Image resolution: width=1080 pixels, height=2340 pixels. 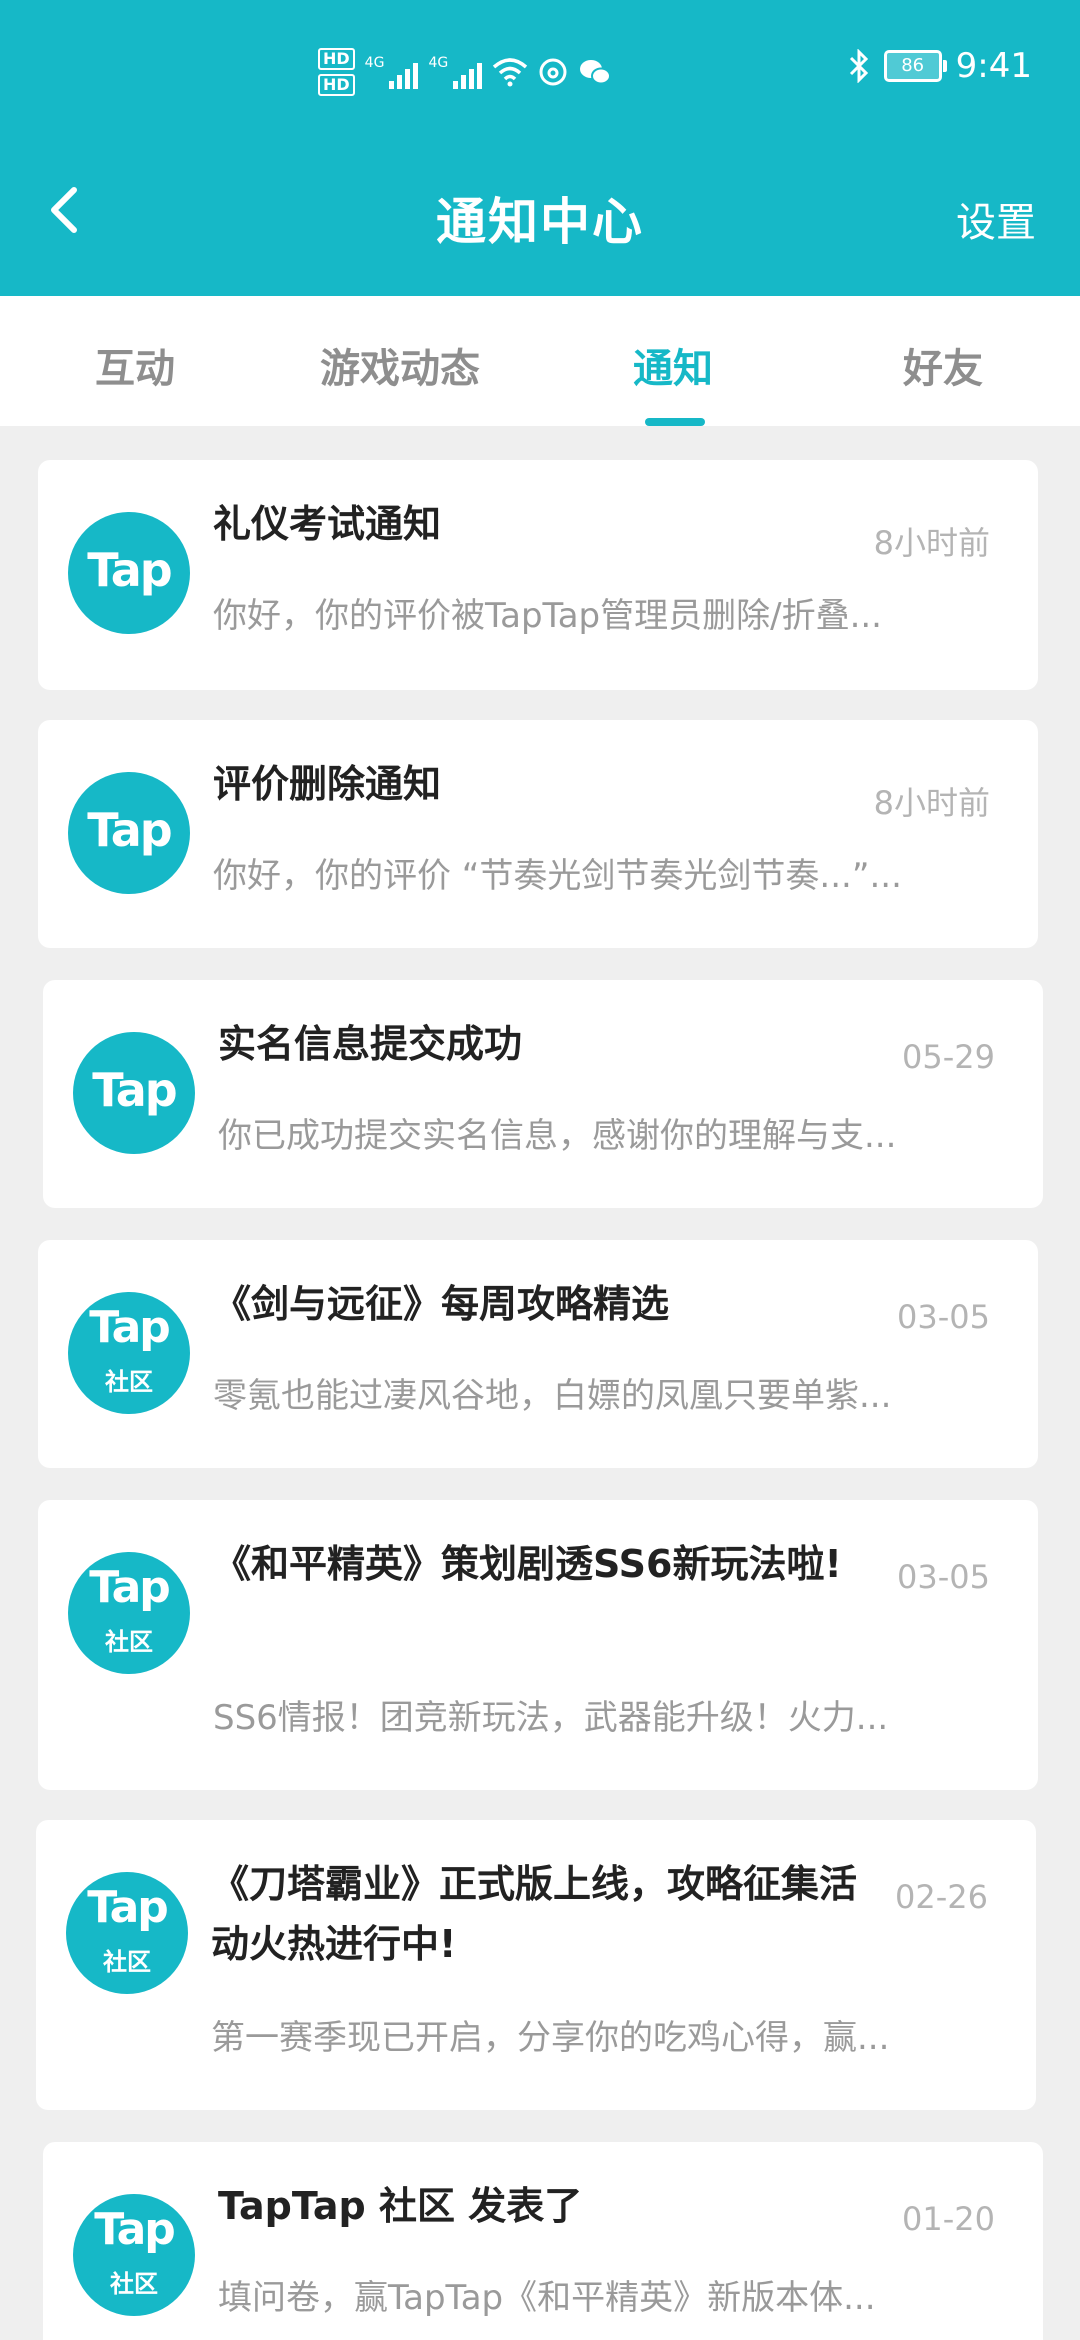 What do you see at coordinates (673, 365) in the screenshot?
I see `tab-notifications: 通知` at bounding box center [673, 365].